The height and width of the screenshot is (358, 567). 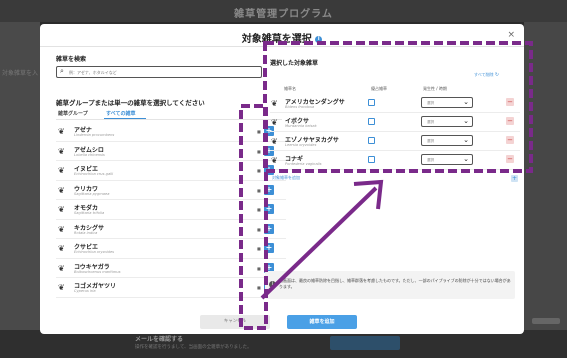 I want to click on weed-list-item: ❦ キカシグサ Rotala indica ■ +, so click(x=171, y=229).